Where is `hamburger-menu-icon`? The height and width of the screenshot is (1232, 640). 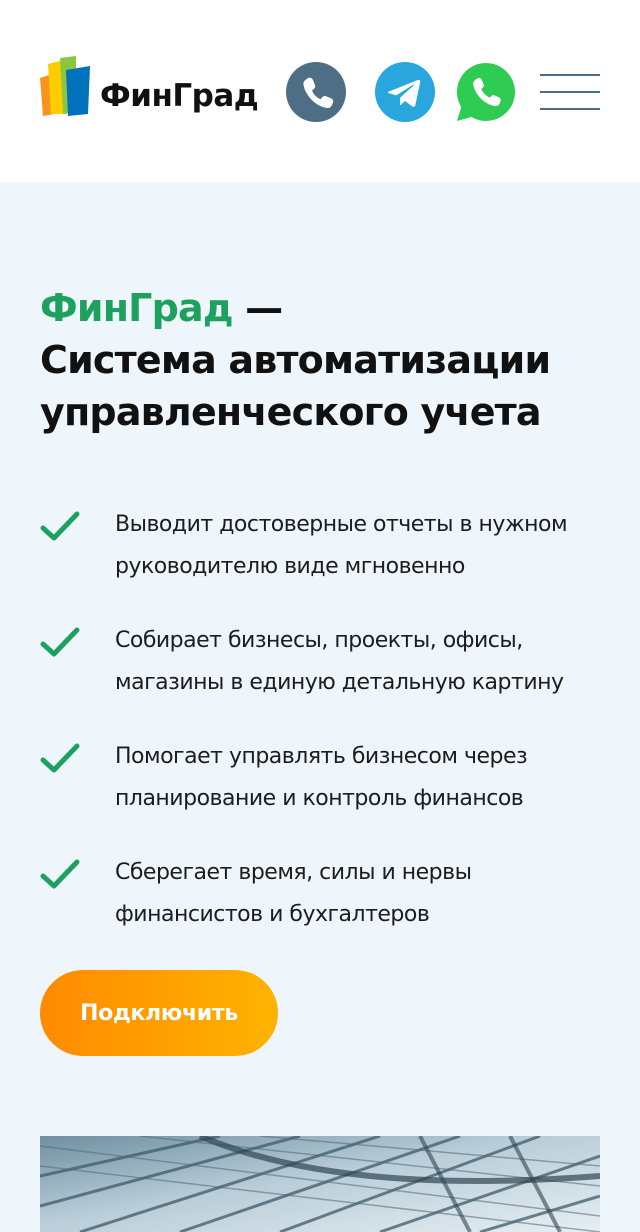 hamburger-menu-icon is located at coordinates (570, 75).